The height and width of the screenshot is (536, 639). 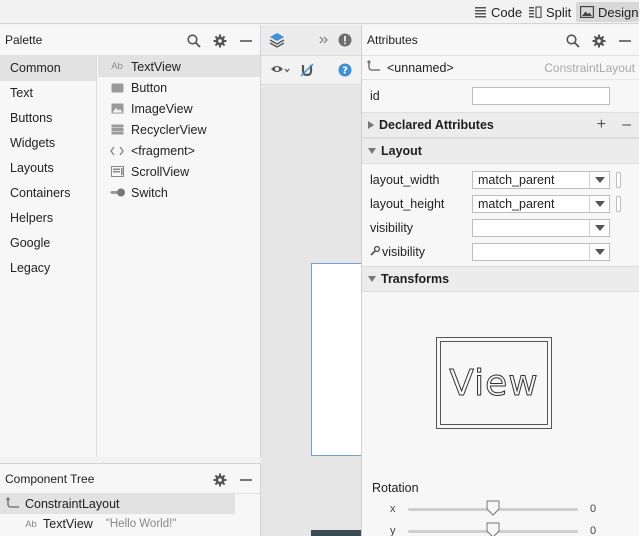 I want to click on wrench-icon, so click(x=375, y=252).